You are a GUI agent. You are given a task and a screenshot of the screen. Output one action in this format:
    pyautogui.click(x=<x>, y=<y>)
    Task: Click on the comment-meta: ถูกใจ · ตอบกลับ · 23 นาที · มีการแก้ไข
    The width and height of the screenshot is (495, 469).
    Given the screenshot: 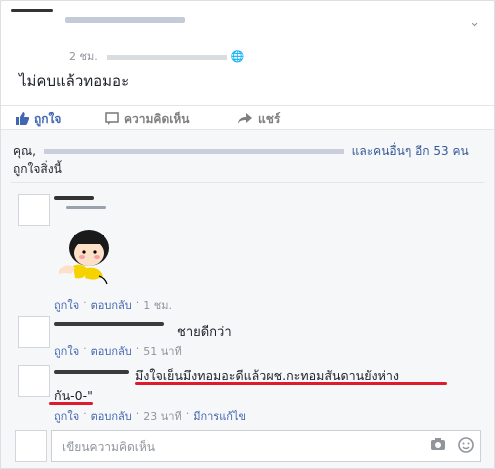 What is the action you would take?
    pyautogui.click(x=150, y=416)
    